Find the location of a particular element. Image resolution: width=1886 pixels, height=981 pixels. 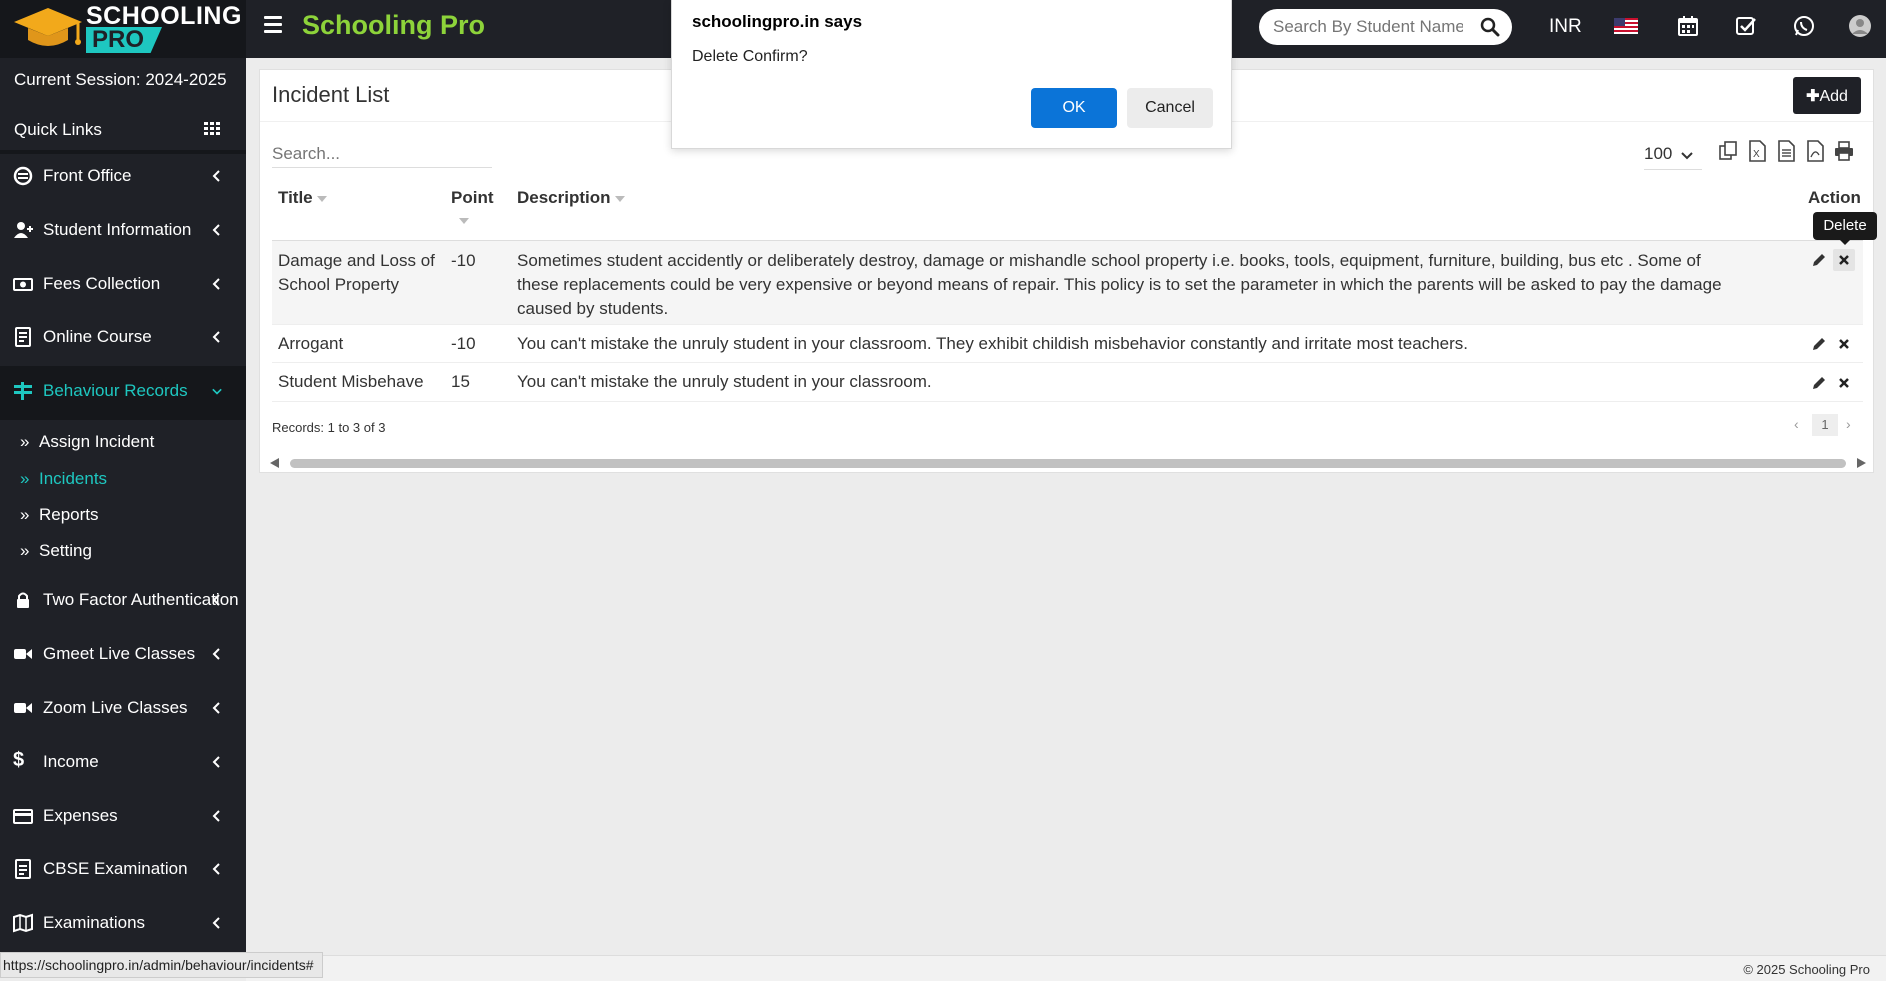

sidebar-item-zoom-live-classes: Zoom Live Classes is located at coordinates (123, 708).